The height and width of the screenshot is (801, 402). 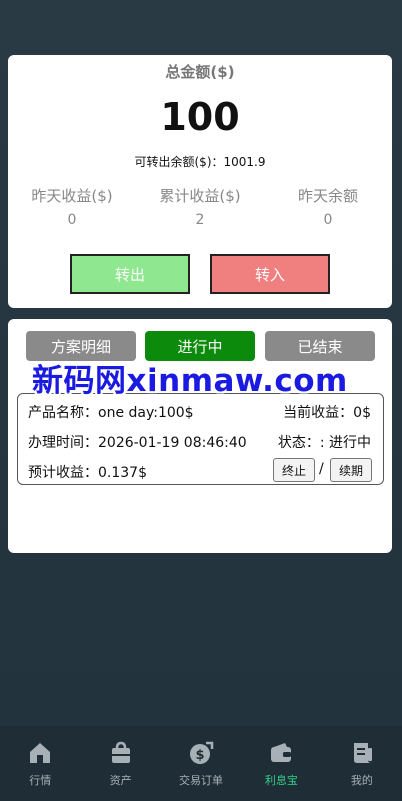 I want to click on wallet-icon, so click(x=281, y=752).